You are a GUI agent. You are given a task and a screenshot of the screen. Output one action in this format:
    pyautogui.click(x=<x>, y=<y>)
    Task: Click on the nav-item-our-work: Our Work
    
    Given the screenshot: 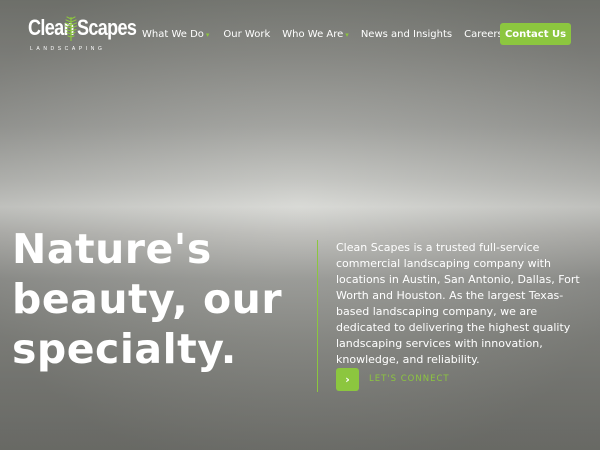 What is the action you would take?
    pyautogui.click(x=246, y=34)
    